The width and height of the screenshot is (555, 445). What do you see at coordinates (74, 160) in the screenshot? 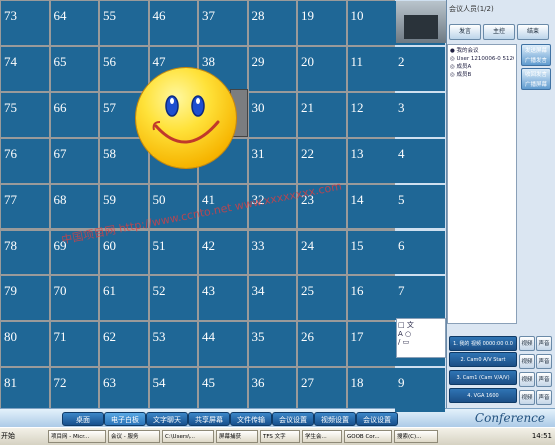
I see `grid-cell: 67` at bounding box center [74, 160].